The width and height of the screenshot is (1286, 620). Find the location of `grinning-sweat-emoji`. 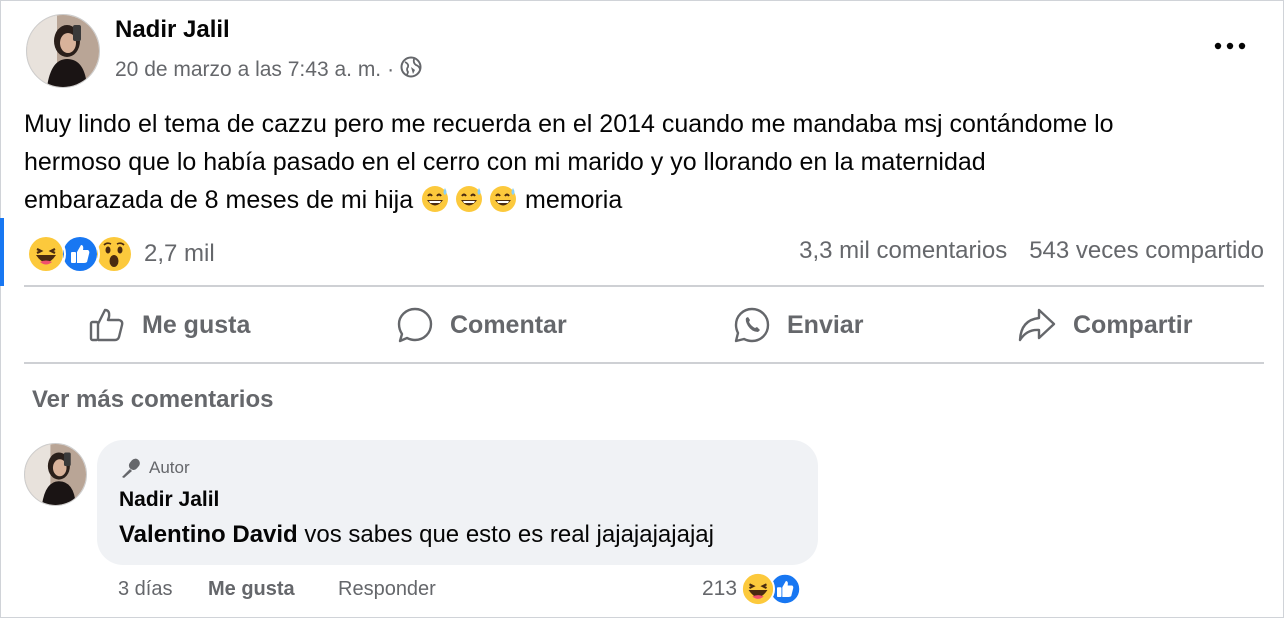

grinning-sweat-emoji is located at coordinates (469, 199).